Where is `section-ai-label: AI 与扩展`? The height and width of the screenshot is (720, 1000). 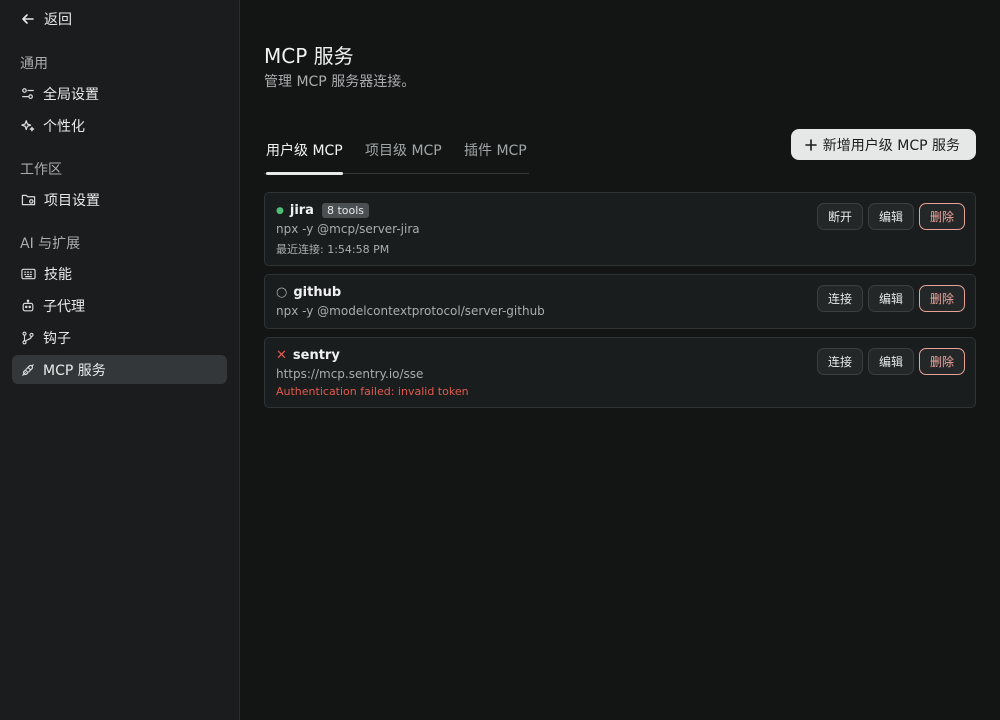 section-ai-label: AI 与扩展 is located at coordinates (50, 244).